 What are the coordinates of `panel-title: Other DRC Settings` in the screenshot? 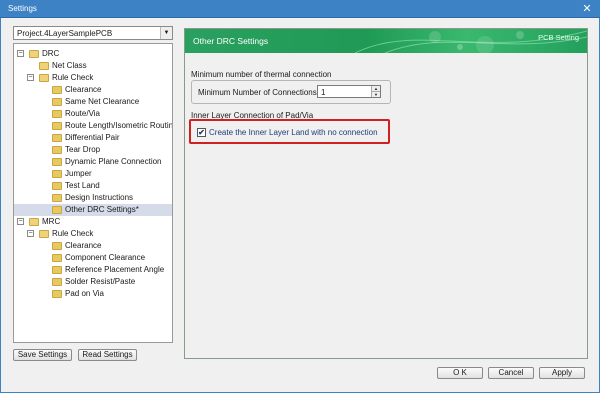 It's located at (231, 41).